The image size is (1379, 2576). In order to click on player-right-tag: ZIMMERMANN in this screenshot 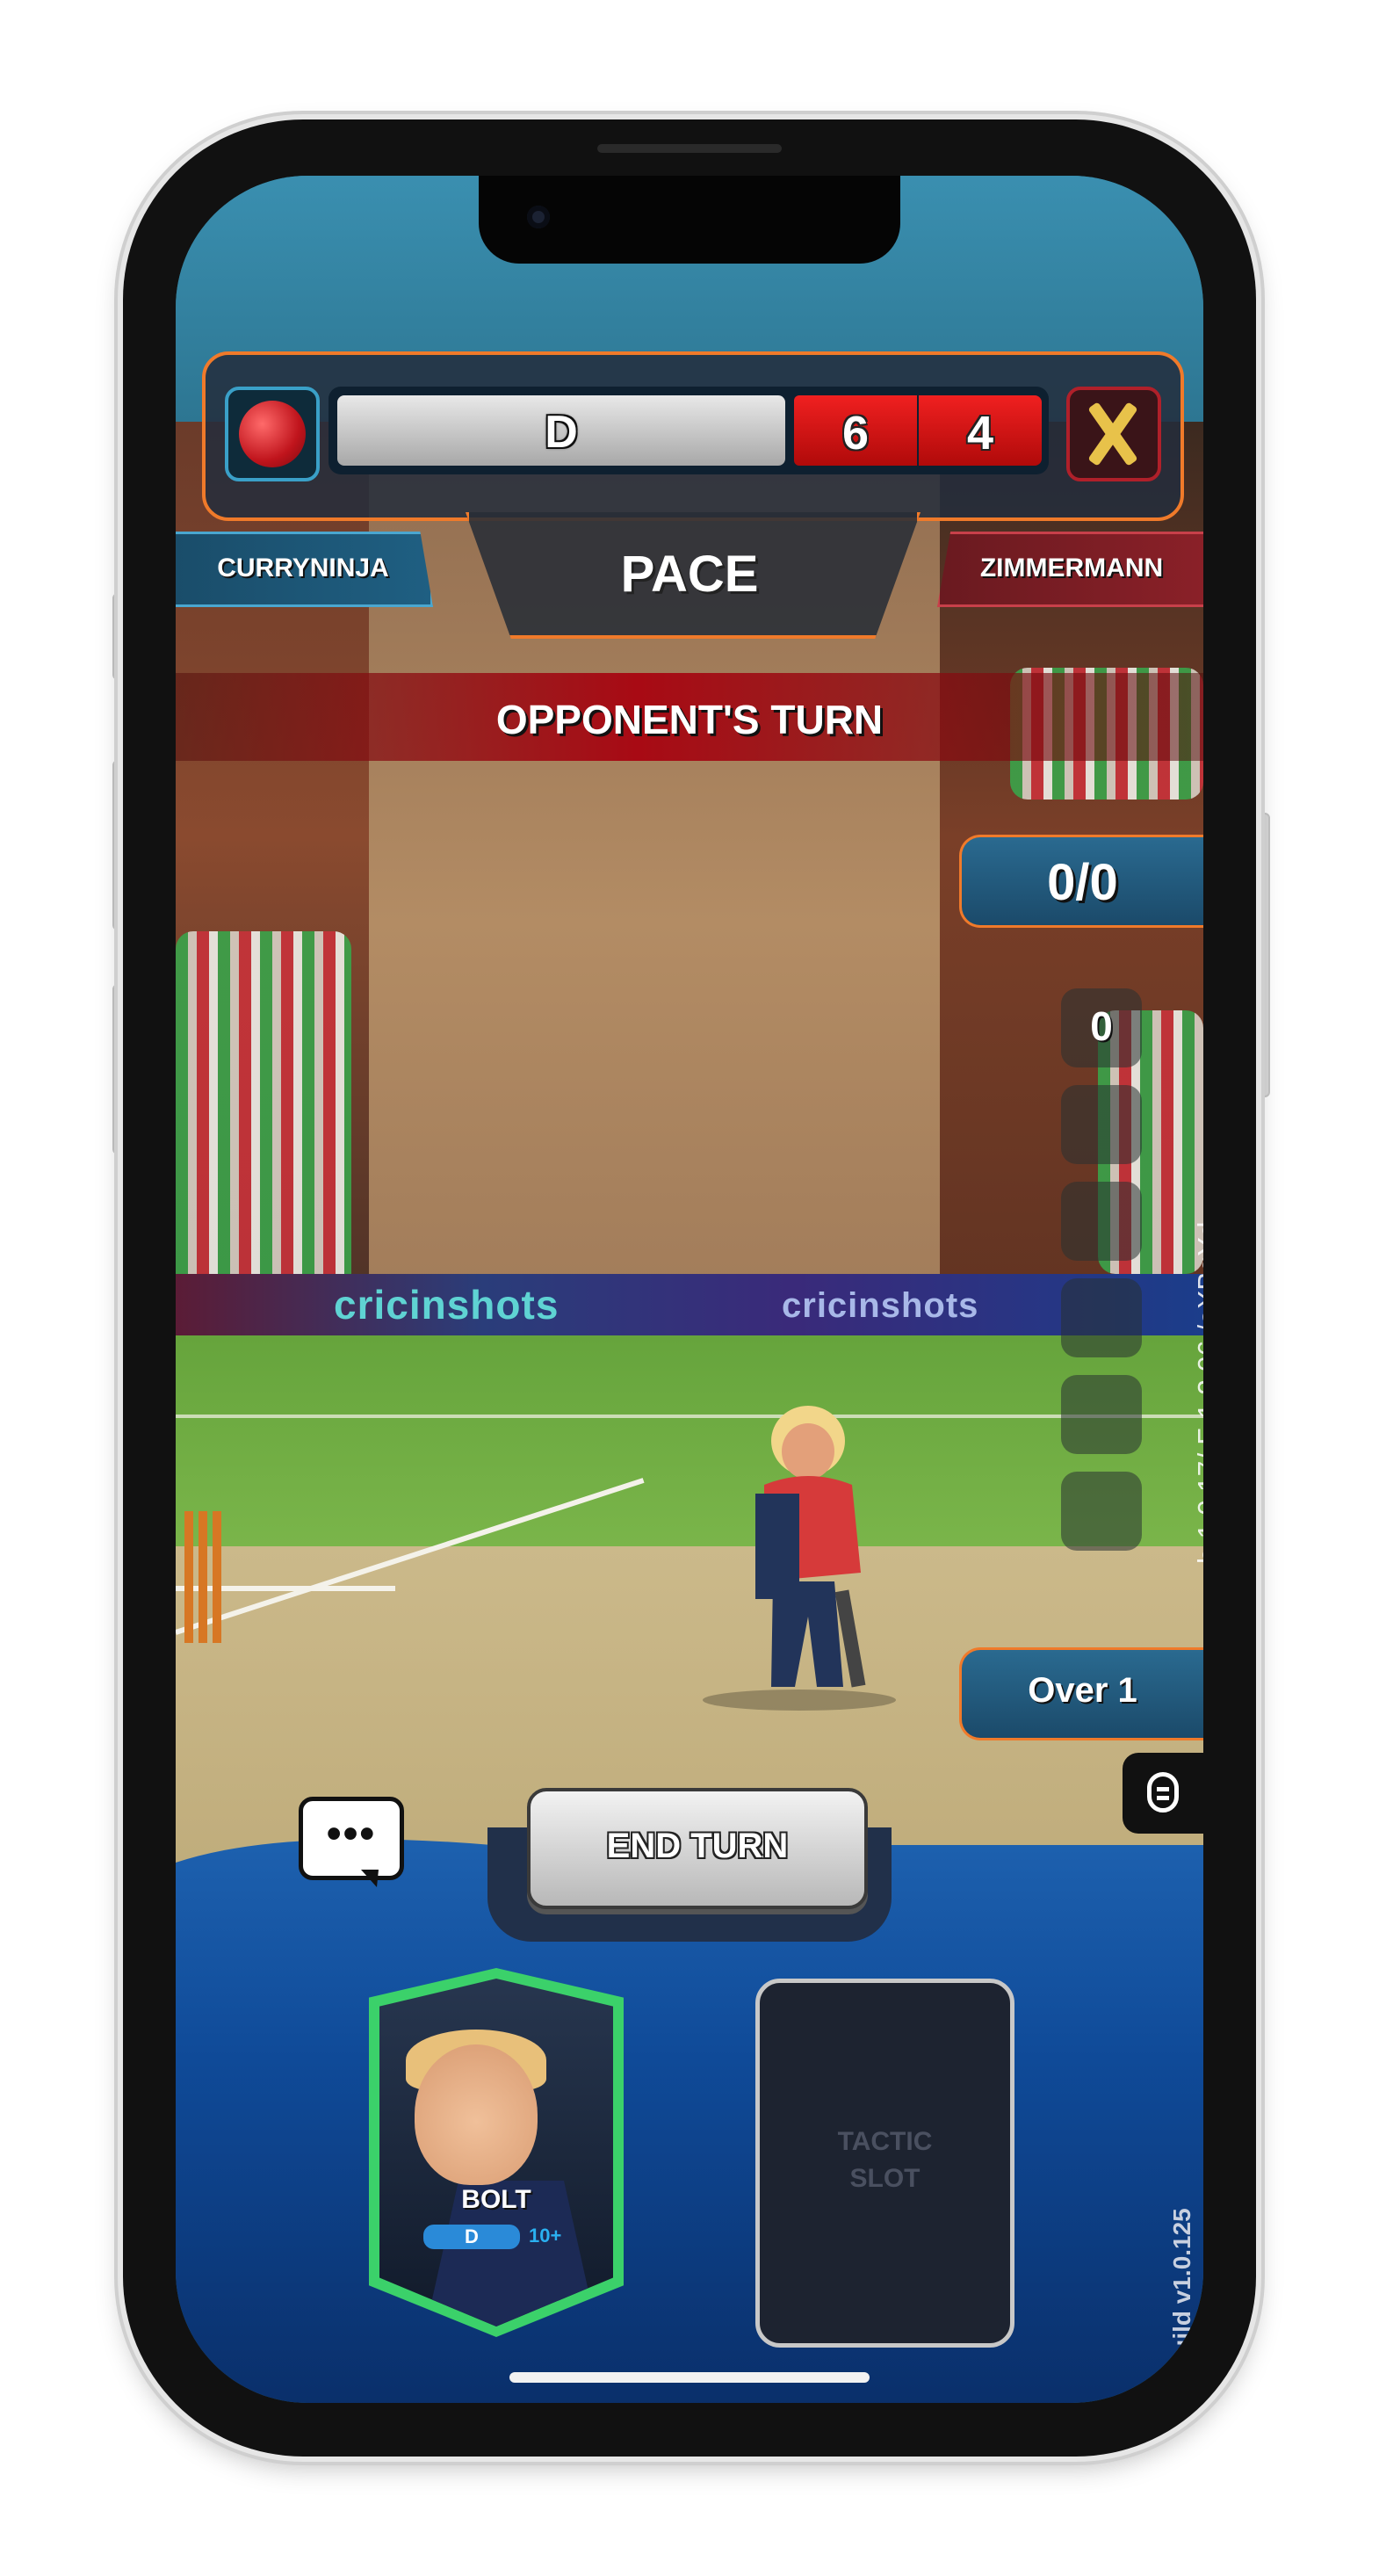, I will do `click(1070, 569)`.